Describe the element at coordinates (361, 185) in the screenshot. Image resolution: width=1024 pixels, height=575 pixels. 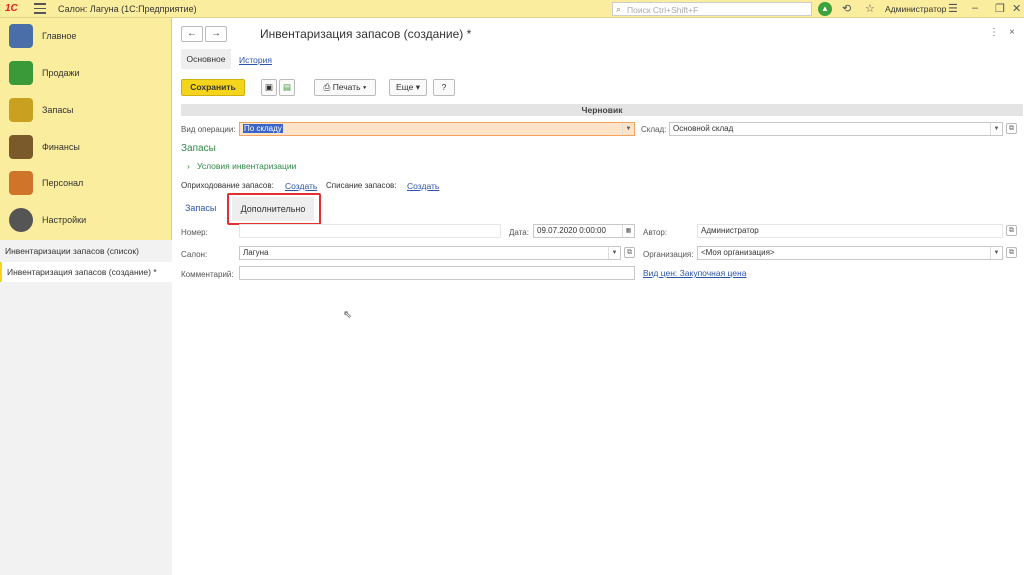
I see `writeoff-label: Списание запасов:` at that location.